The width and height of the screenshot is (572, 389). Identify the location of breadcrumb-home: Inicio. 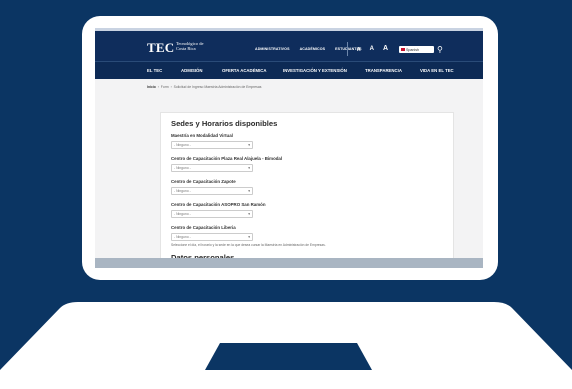
(151, 87).